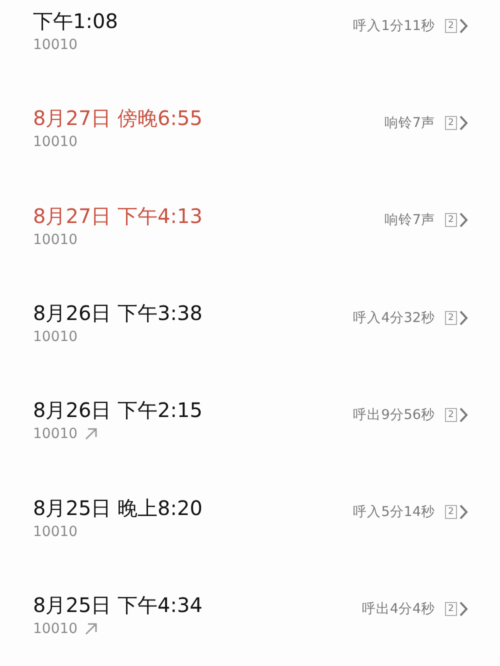 The image size is (500, 666). What do you see at coordinates (118, 508) in the screenshot?
I see `call-time: 8月25日 晚上8:20` at bounding box center [118, 508].